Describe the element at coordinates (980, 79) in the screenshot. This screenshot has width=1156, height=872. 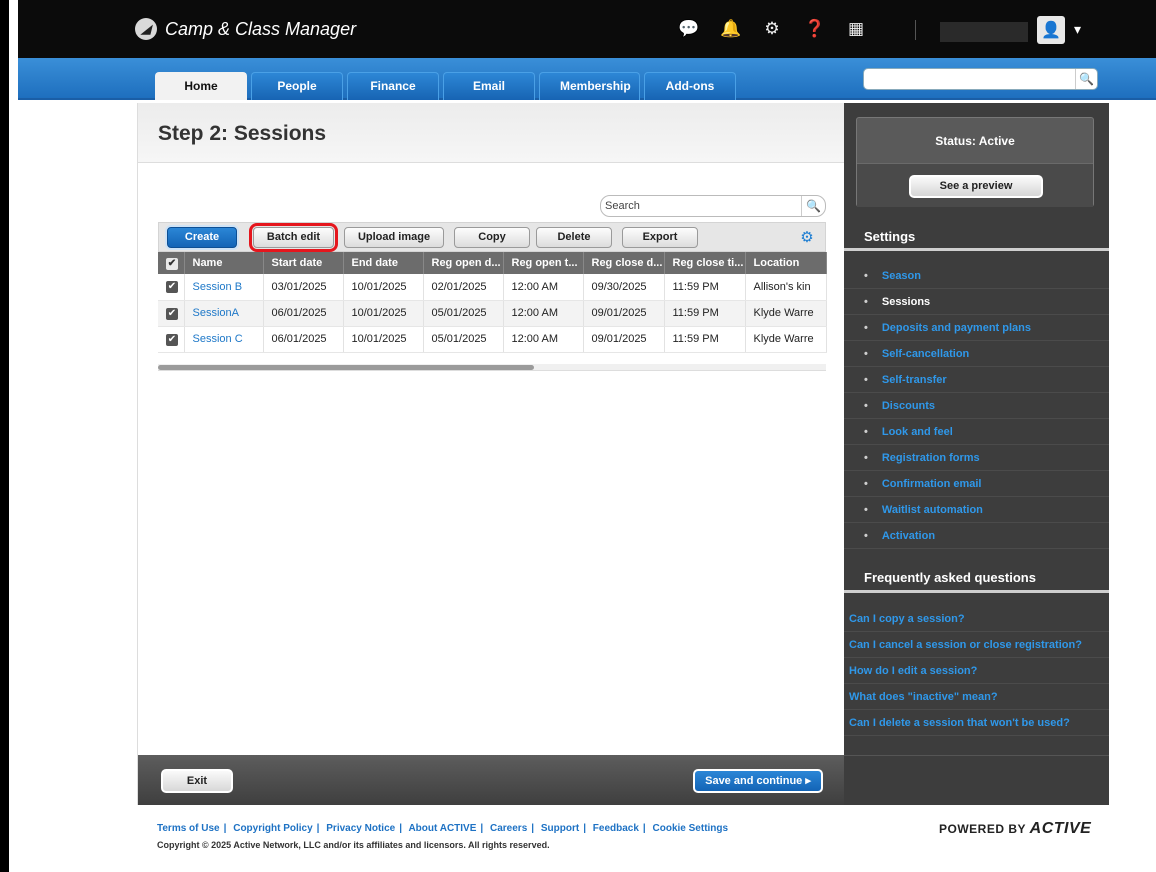
I see `global-search-input: 🔍` at that location.